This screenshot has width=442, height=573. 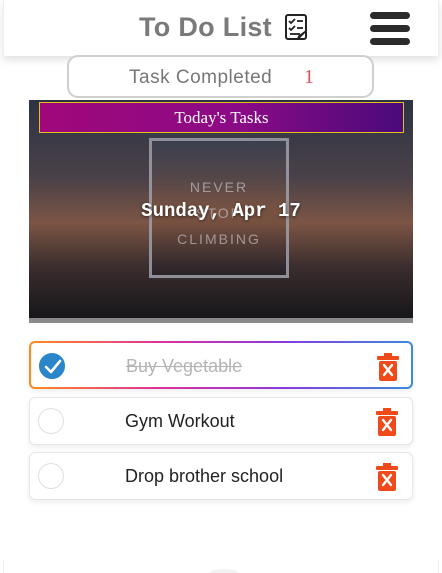 What do you see at coordinates (52, 366) in the screenshot?
I see `checkbox-checked-icon` at bounding box center [52, 366].